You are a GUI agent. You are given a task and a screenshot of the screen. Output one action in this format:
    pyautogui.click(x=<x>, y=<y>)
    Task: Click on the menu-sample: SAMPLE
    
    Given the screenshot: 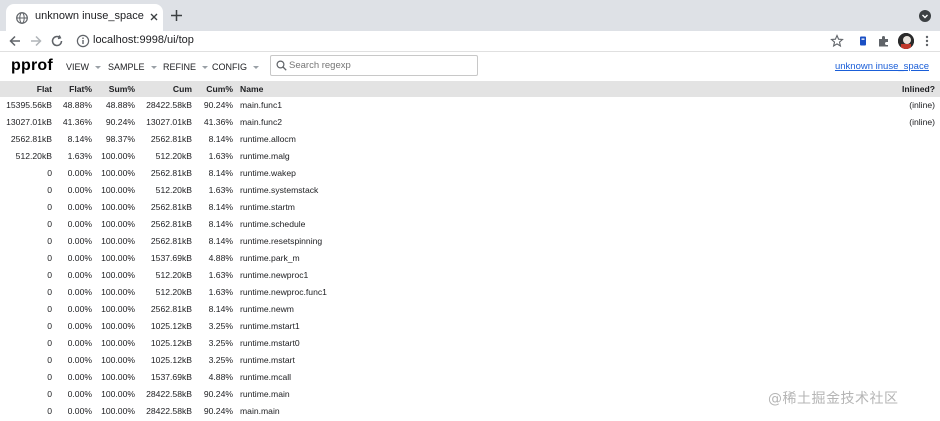 What is the action you would take?
    pyautogui.click(x=132, y=67)
    